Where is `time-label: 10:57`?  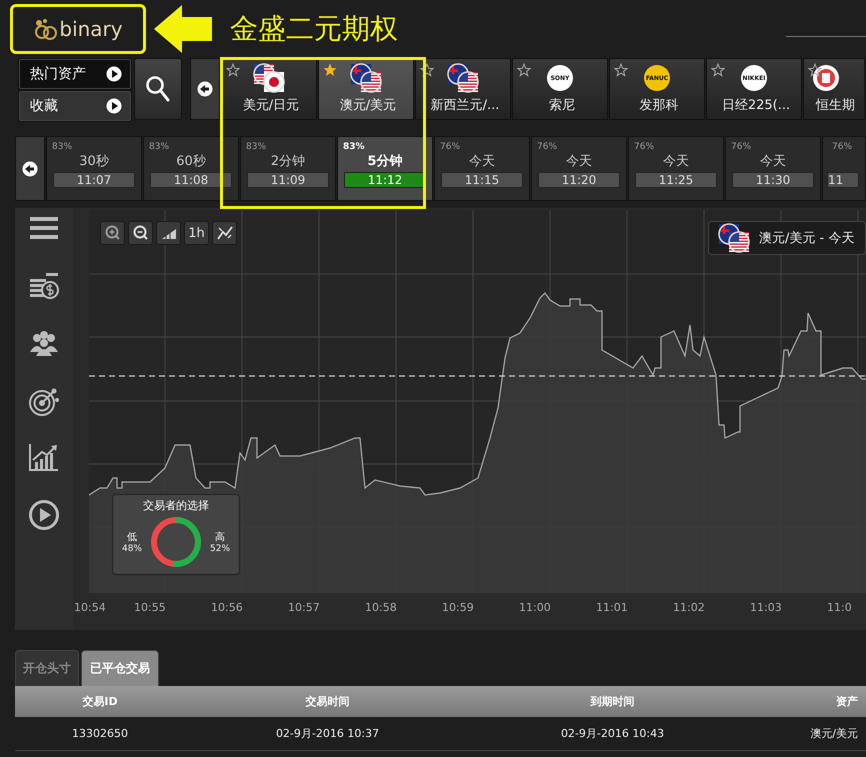 time-label: 10:57 is located at coordinates (304, 607).